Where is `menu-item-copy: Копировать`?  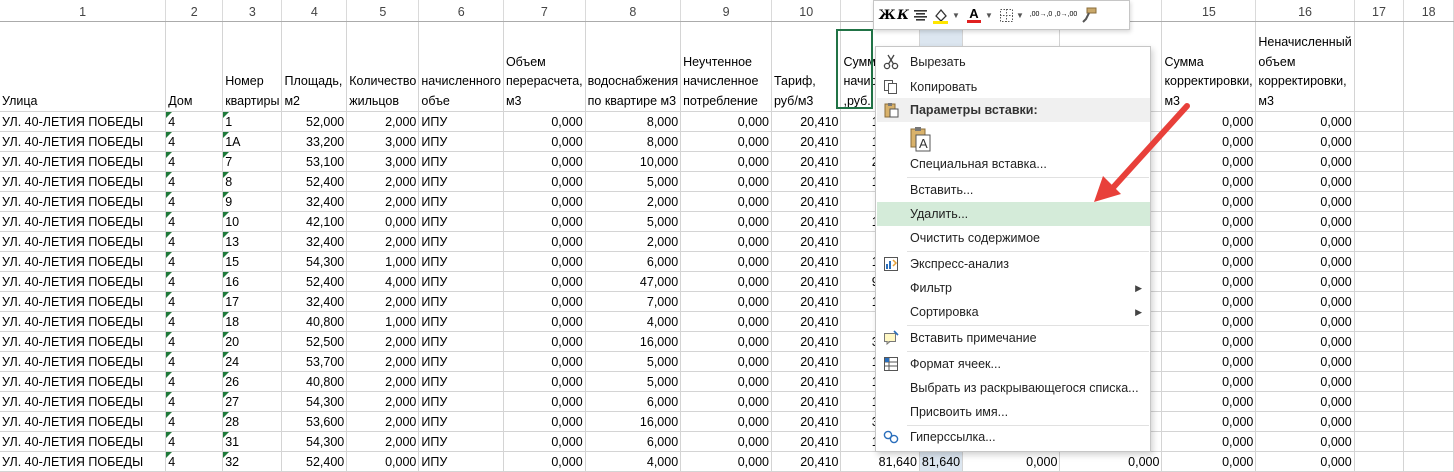 menu-item-copy: Копировать is located at coordinates (1013, 87).